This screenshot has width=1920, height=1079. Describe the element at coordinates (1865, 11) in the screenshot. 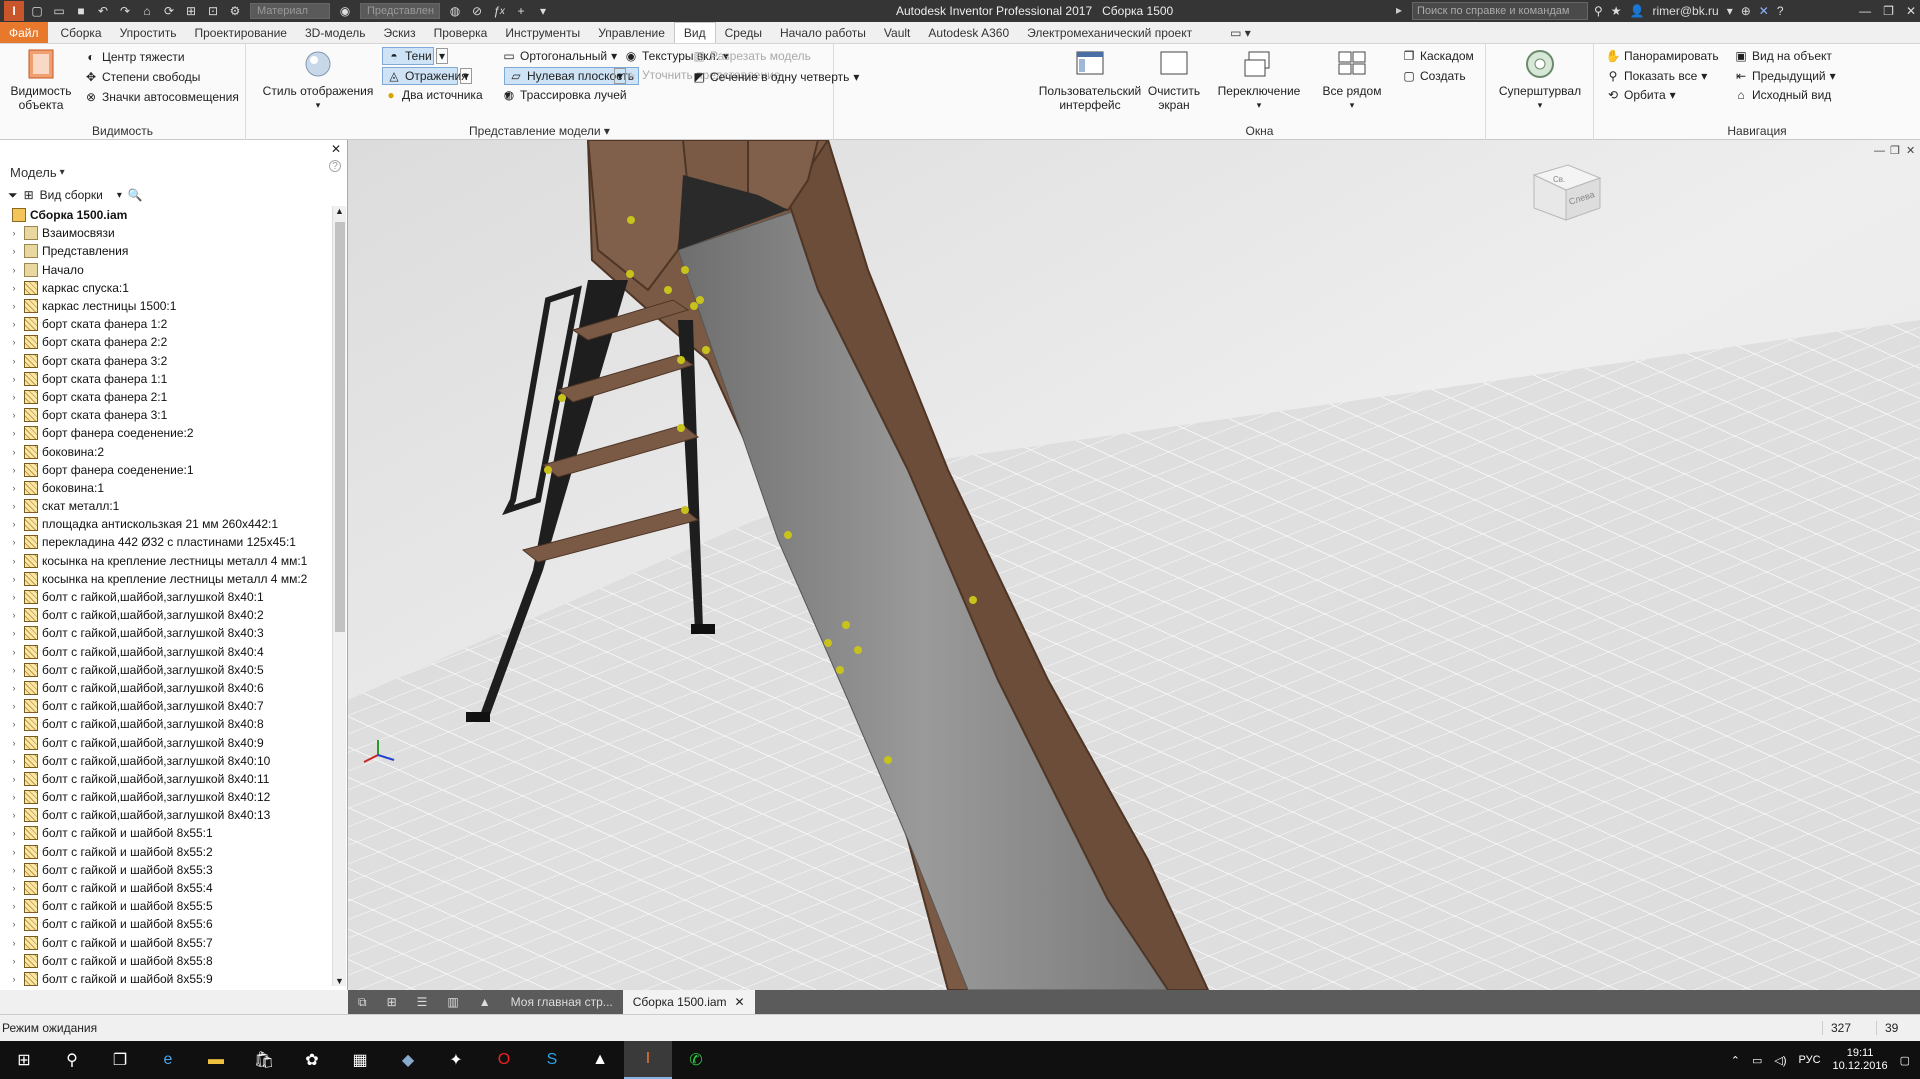

I see `minimize-icon: —` at that location.